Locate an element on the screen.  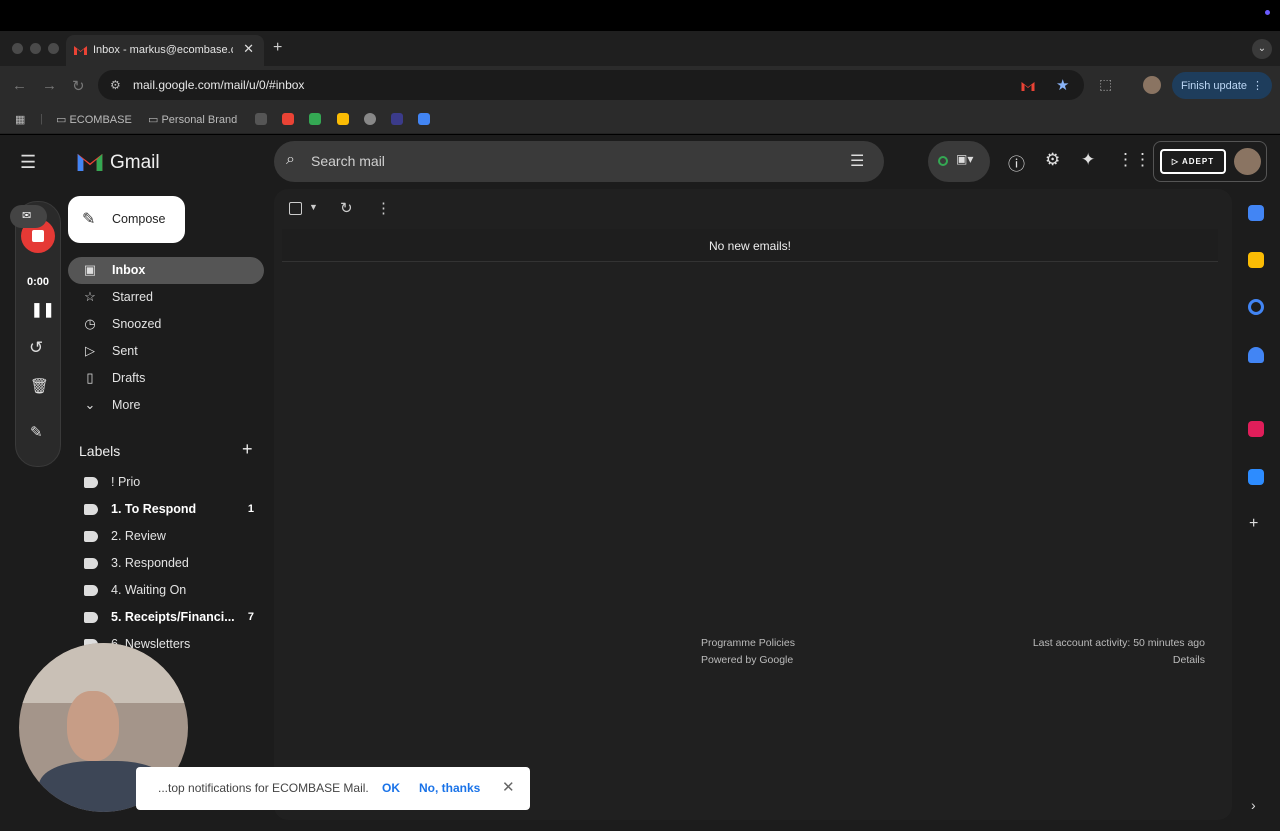
bookmark-gmail-icon is located at coordinates (288, 119).